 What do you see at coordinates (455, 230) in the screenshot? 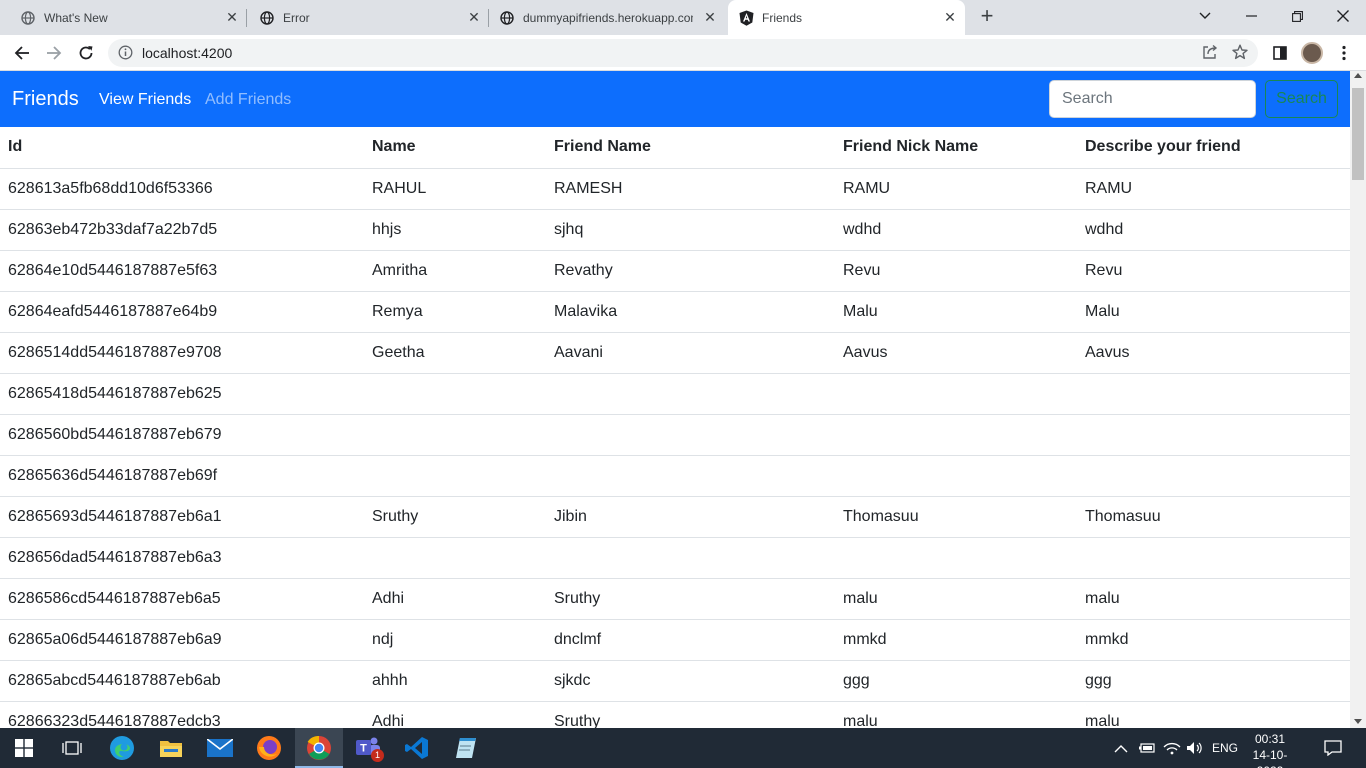
I see `cell-name: hhjs` at bounding box center [455, 230].